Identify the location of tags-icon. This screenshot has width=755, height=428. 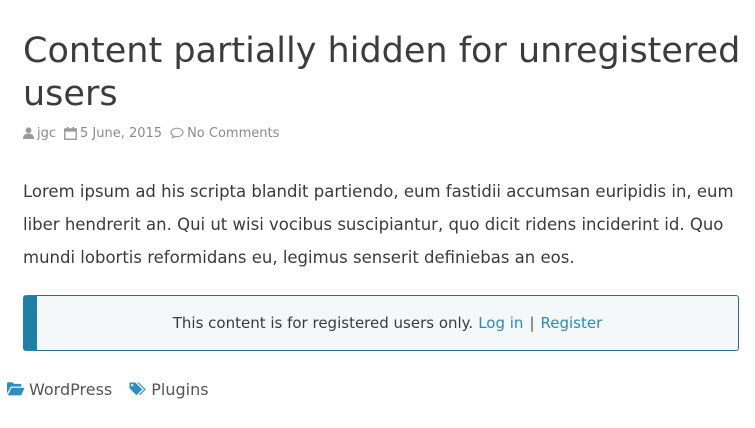
(138, 389).